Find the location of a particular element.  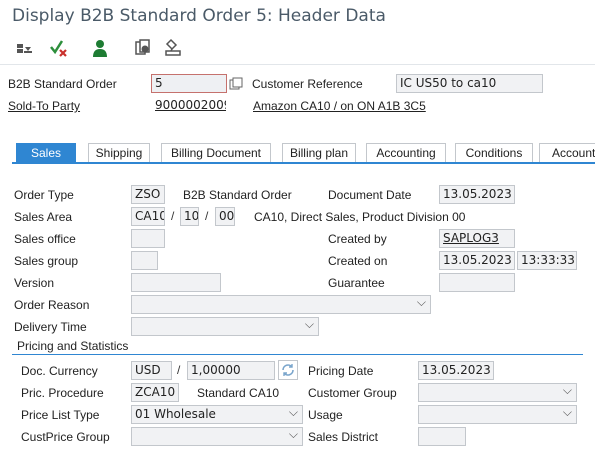

created-on-date-field: 13.05.2023 is located at coordinates (477, 260).